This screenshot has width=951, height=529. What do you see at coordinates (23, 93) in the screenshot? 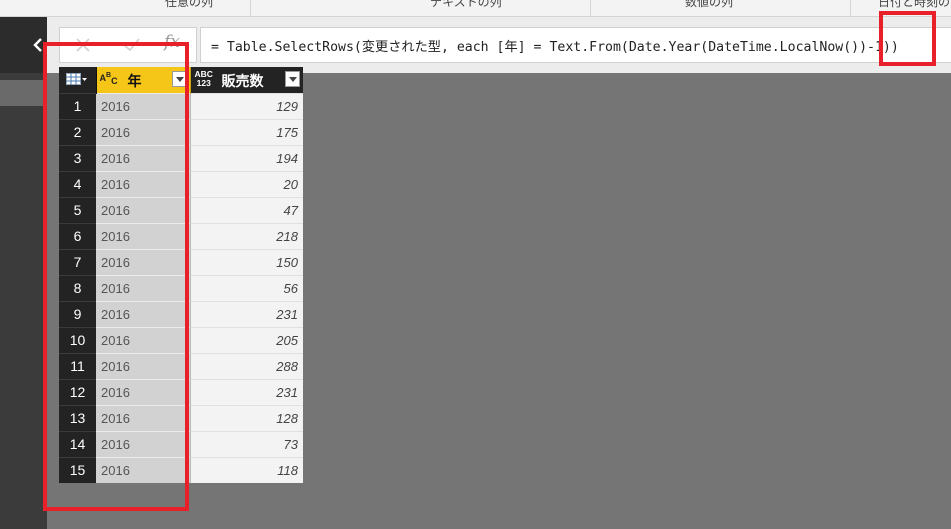
I see `selected-query-item` at bounding box center [23, 93].